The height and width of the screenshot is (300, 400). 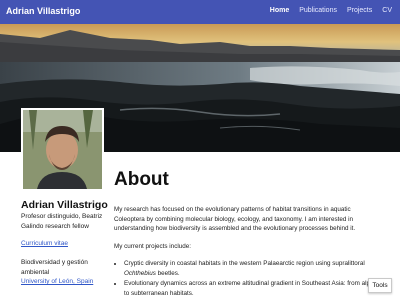 What do you see at coordinates (279, 10) in the screenshot?
I see `nav-link-home: Home` at bounding box center [279, 10].